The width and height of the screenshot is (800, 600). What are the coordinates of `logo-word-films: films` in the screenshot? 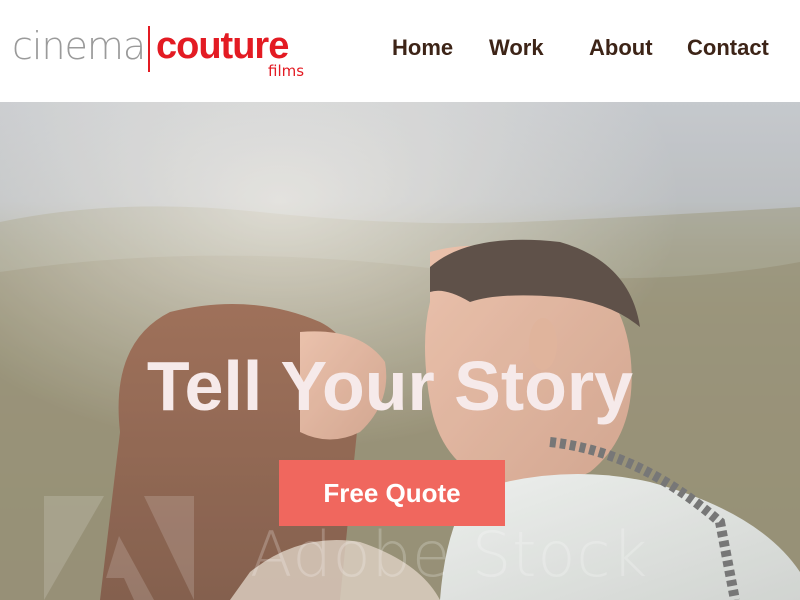 It's located at (286, 71).